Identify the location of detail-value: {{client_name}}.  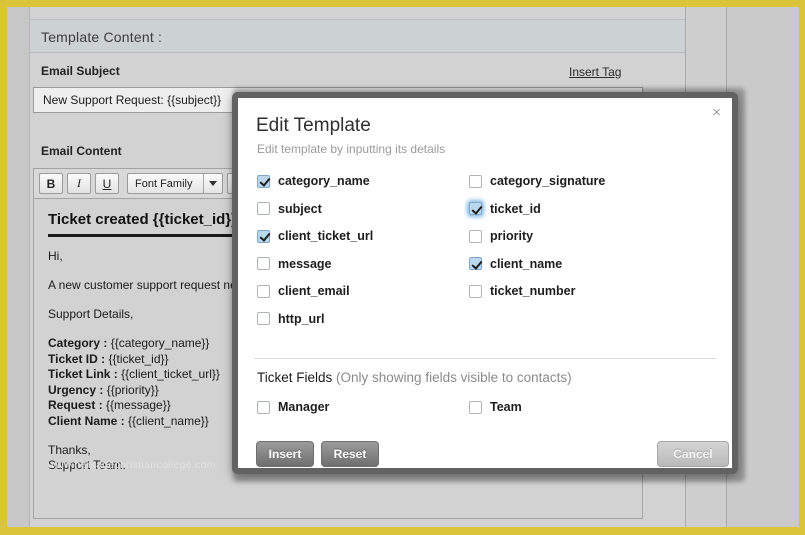
(168, 420).